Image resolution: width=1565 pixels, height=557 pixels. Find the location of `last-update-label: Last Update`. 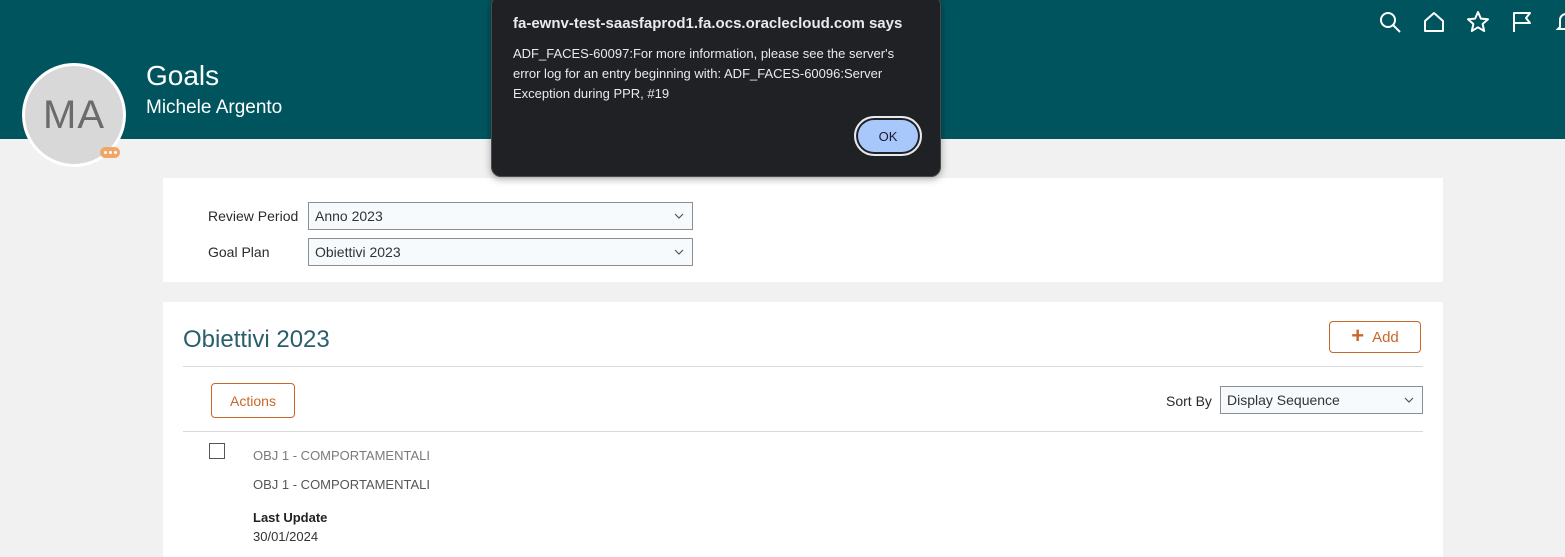

last-update-label: Last Update is located at coordinates (290, 517).